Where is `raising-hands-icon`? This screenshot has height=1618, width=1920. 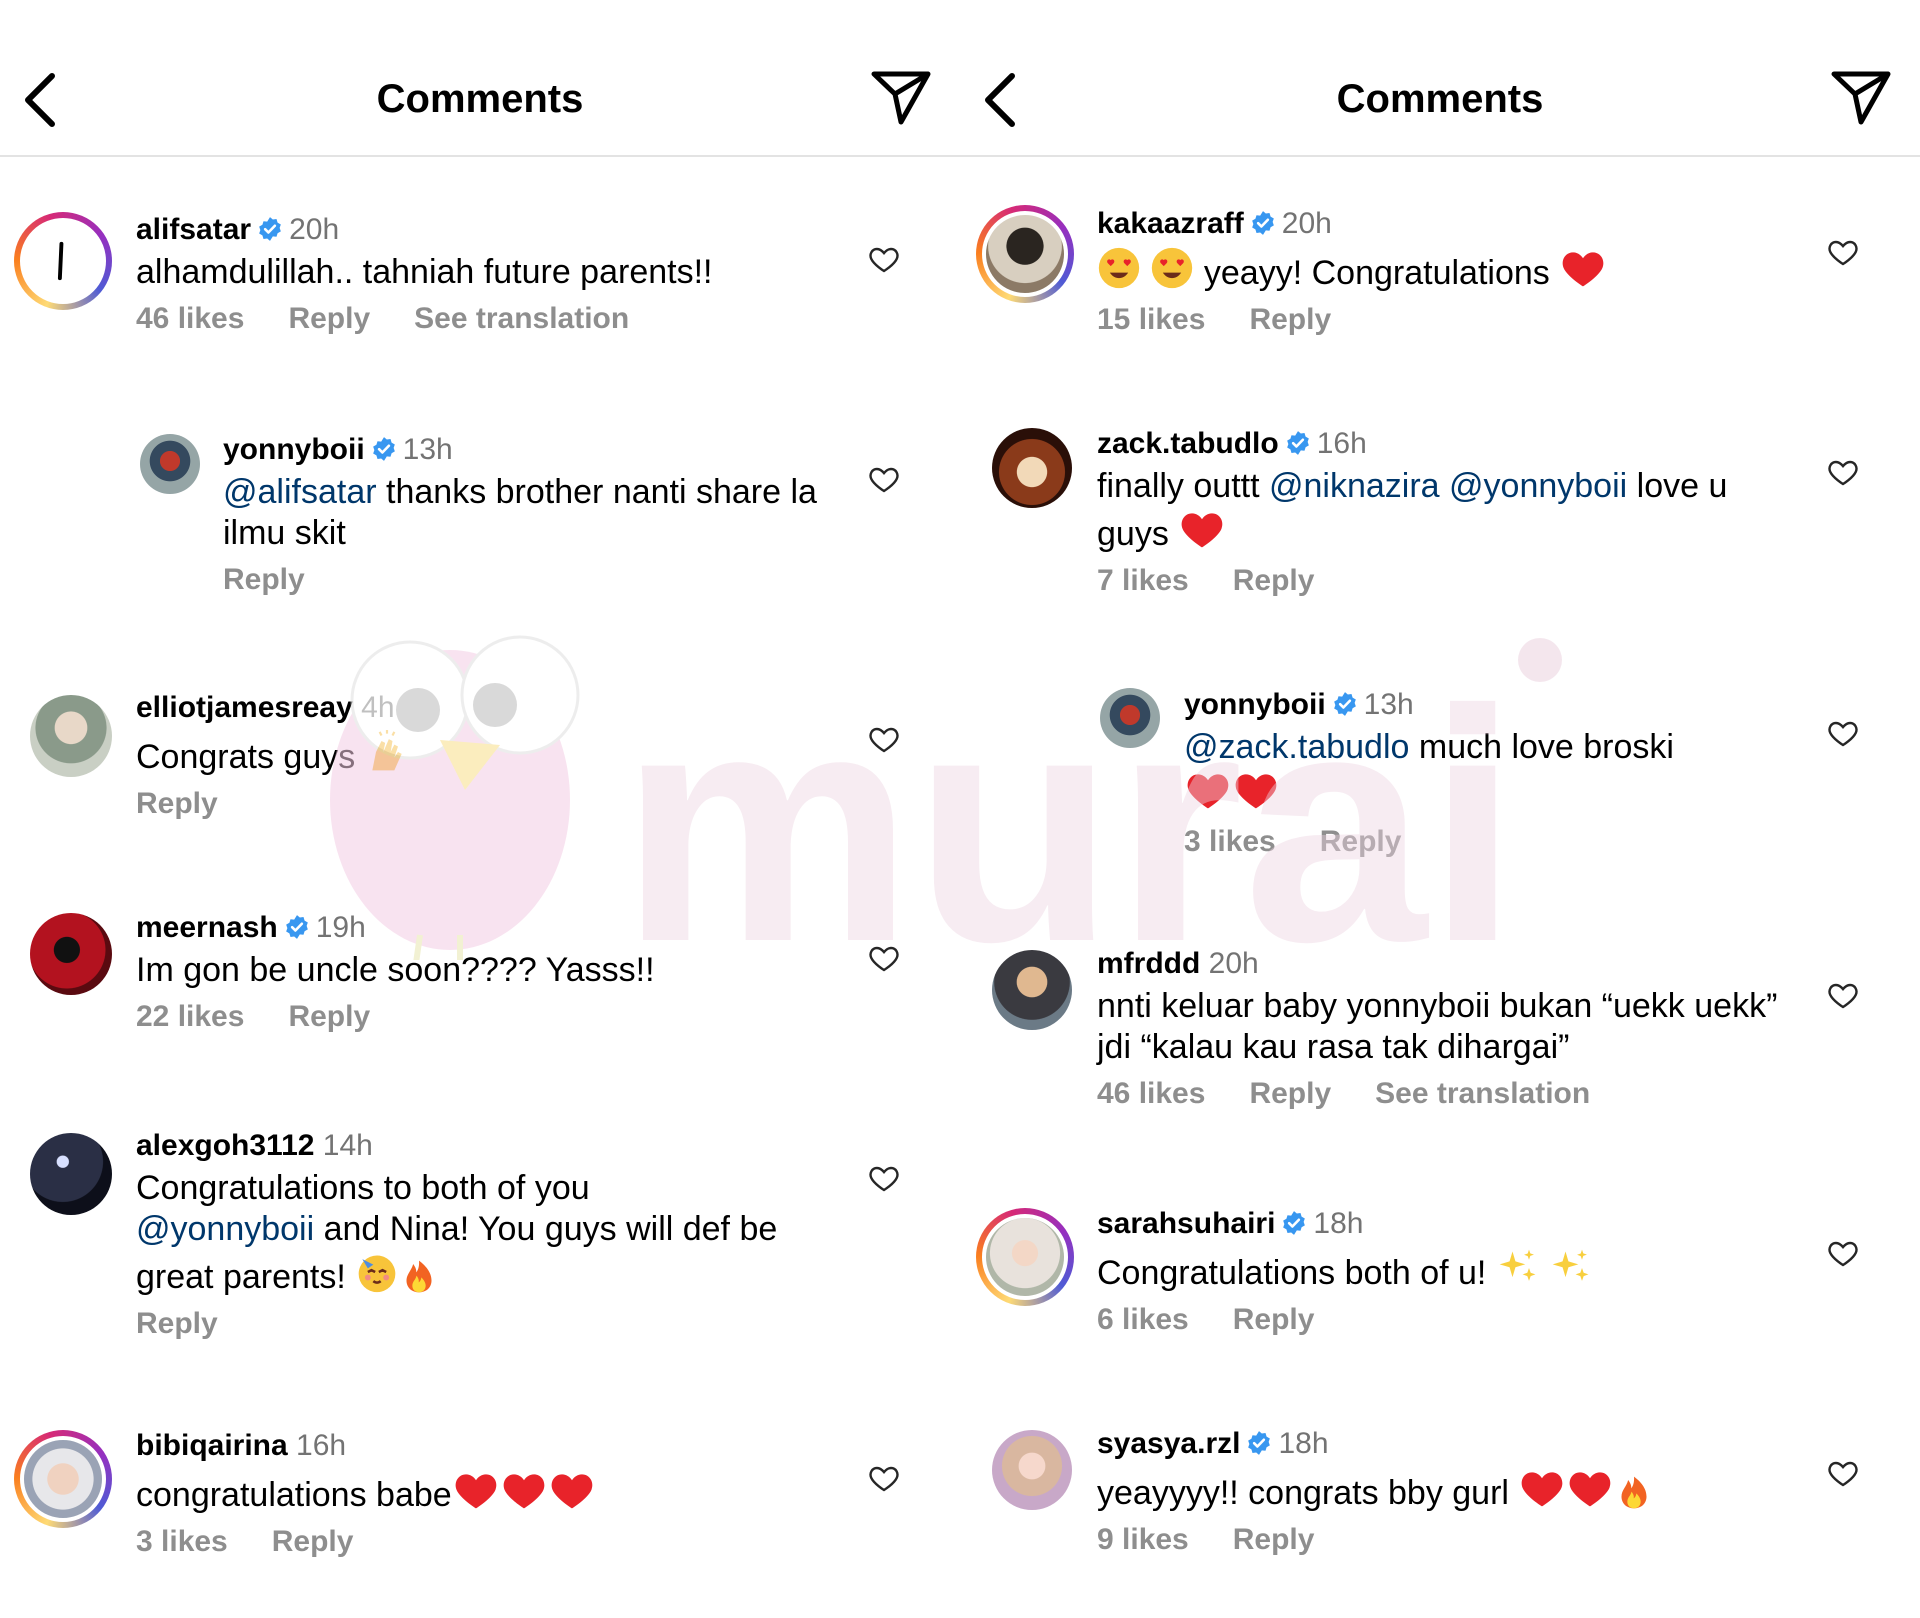
raising-hands-icon is located at coordinates (387, 752).